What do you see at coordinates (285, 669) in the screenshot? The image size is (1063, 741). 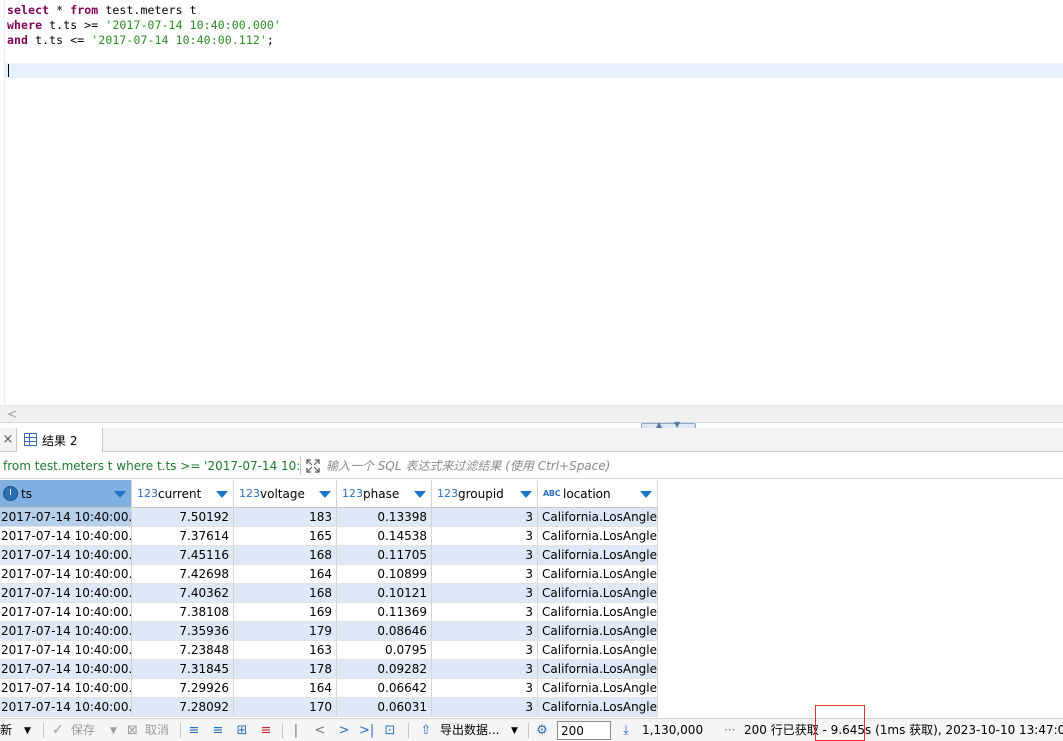 I see `cell-voltage: 178` at bounding box center [285, 669].